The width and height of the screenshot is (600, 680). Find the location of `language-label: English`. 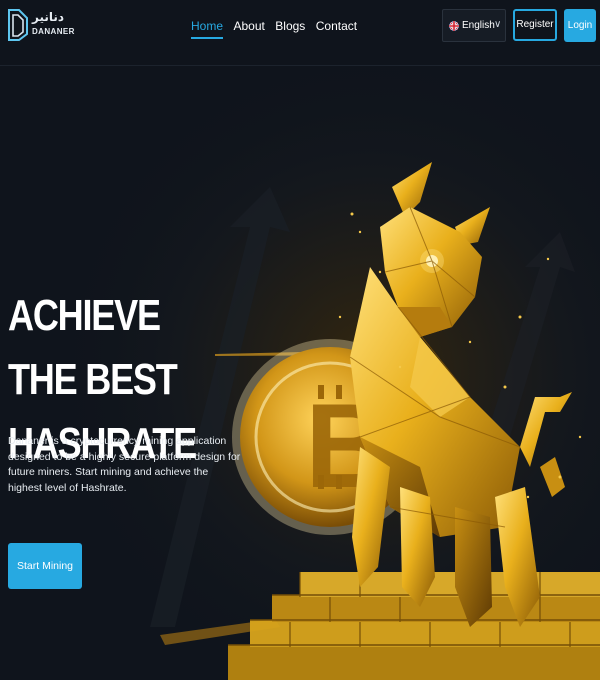

language-label: English is located at coordinates (478, 25).